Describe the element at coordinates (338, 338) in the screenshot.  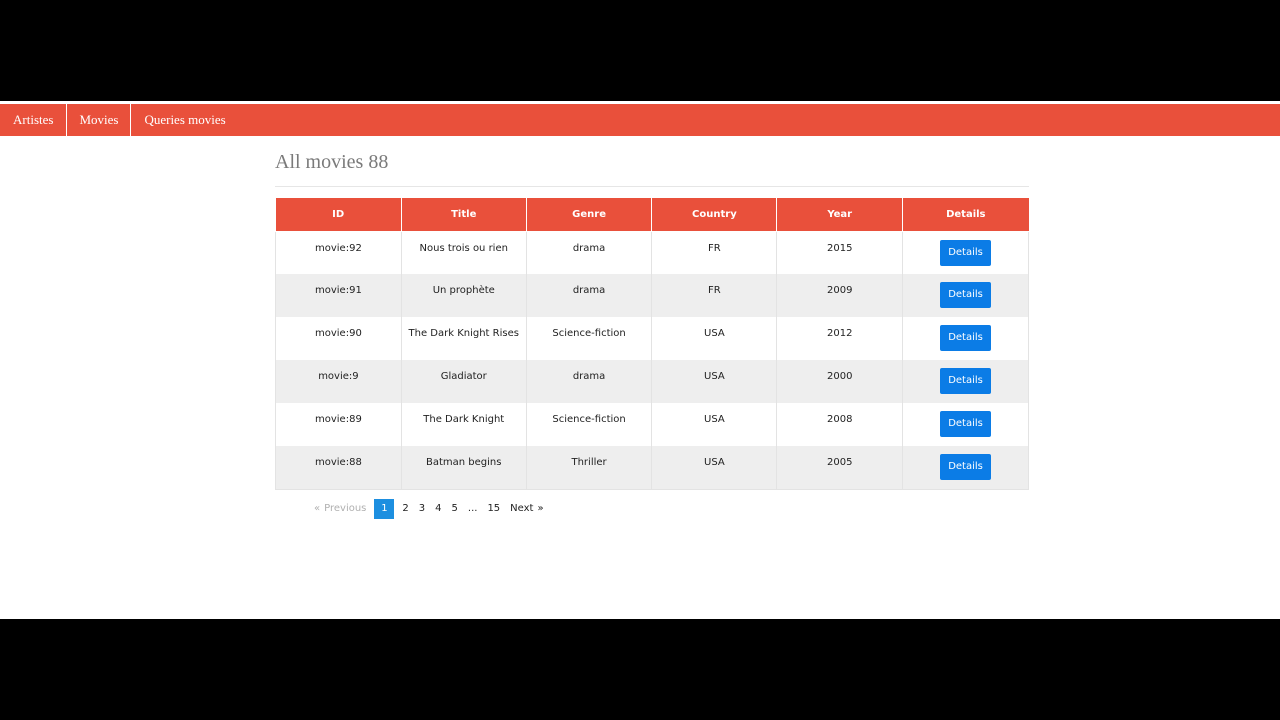
I see `cell-id: movie:90` at that location.